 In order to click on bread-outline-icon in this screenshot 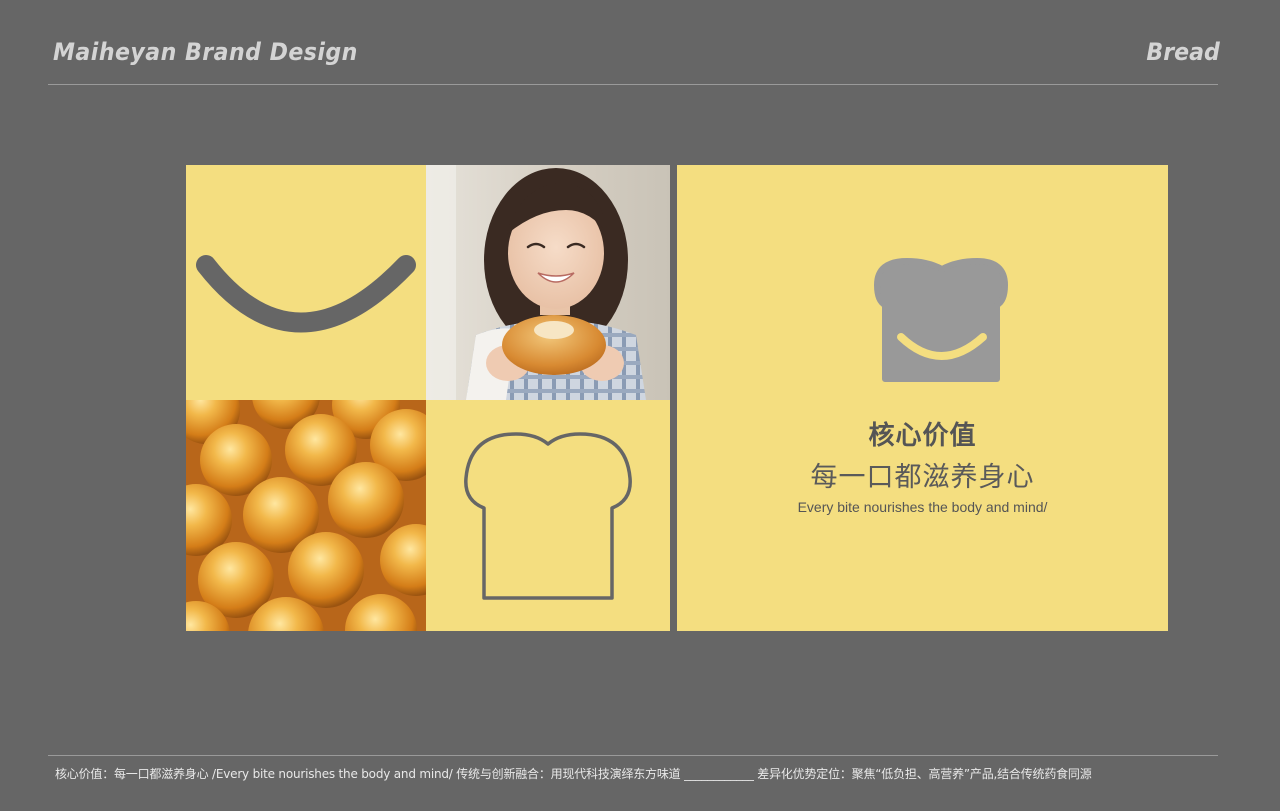, I will do `click(548, 516)`.